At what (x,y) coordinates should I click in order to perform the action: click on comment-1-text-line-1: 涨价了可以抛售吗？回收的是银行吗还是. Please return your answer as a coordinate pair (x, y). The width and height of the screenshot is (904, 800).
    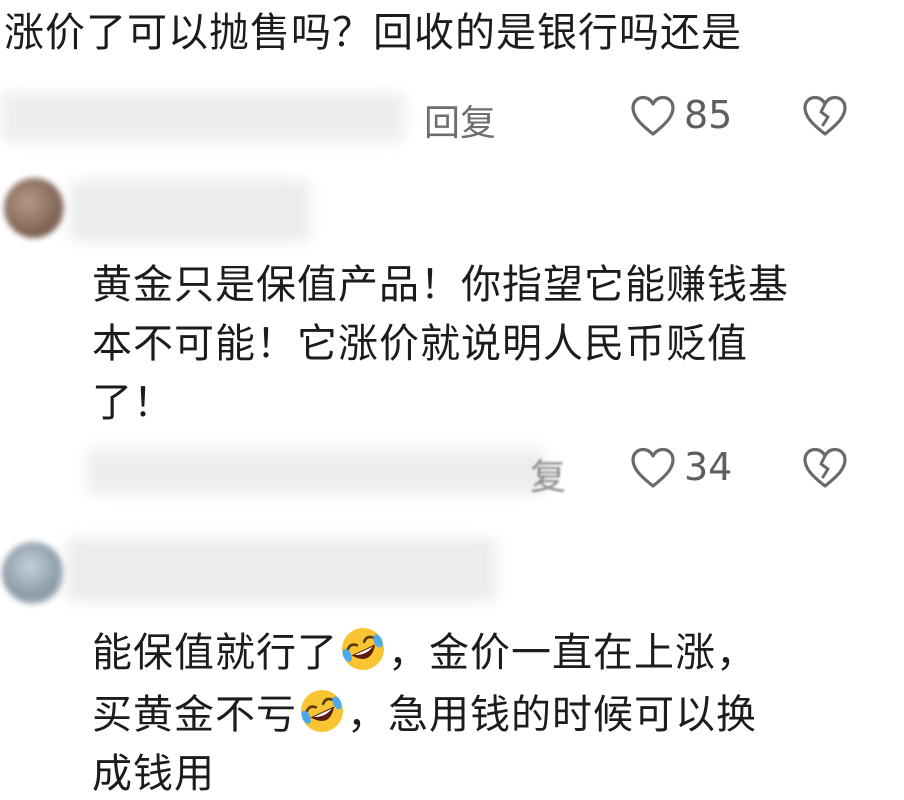
    Looking at the image, I should click on (373, 33).